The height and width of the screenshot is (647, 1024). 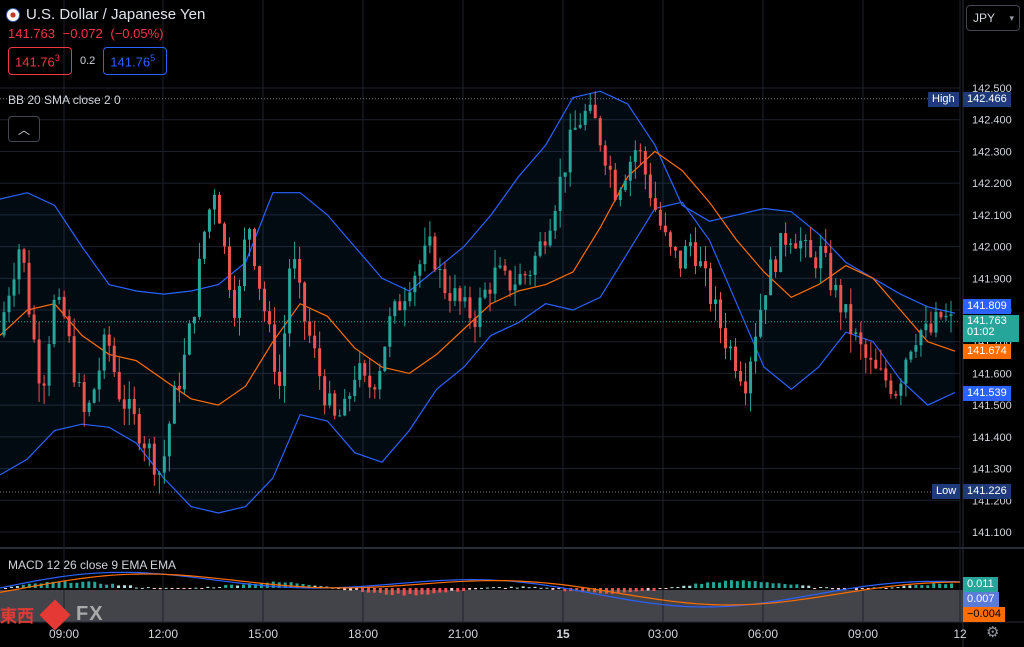 What do you see at coordinates (992, 632) in the screenshot?
I see `chart-settings-gear-icon: ⚙` at bounding box center [992, 632].